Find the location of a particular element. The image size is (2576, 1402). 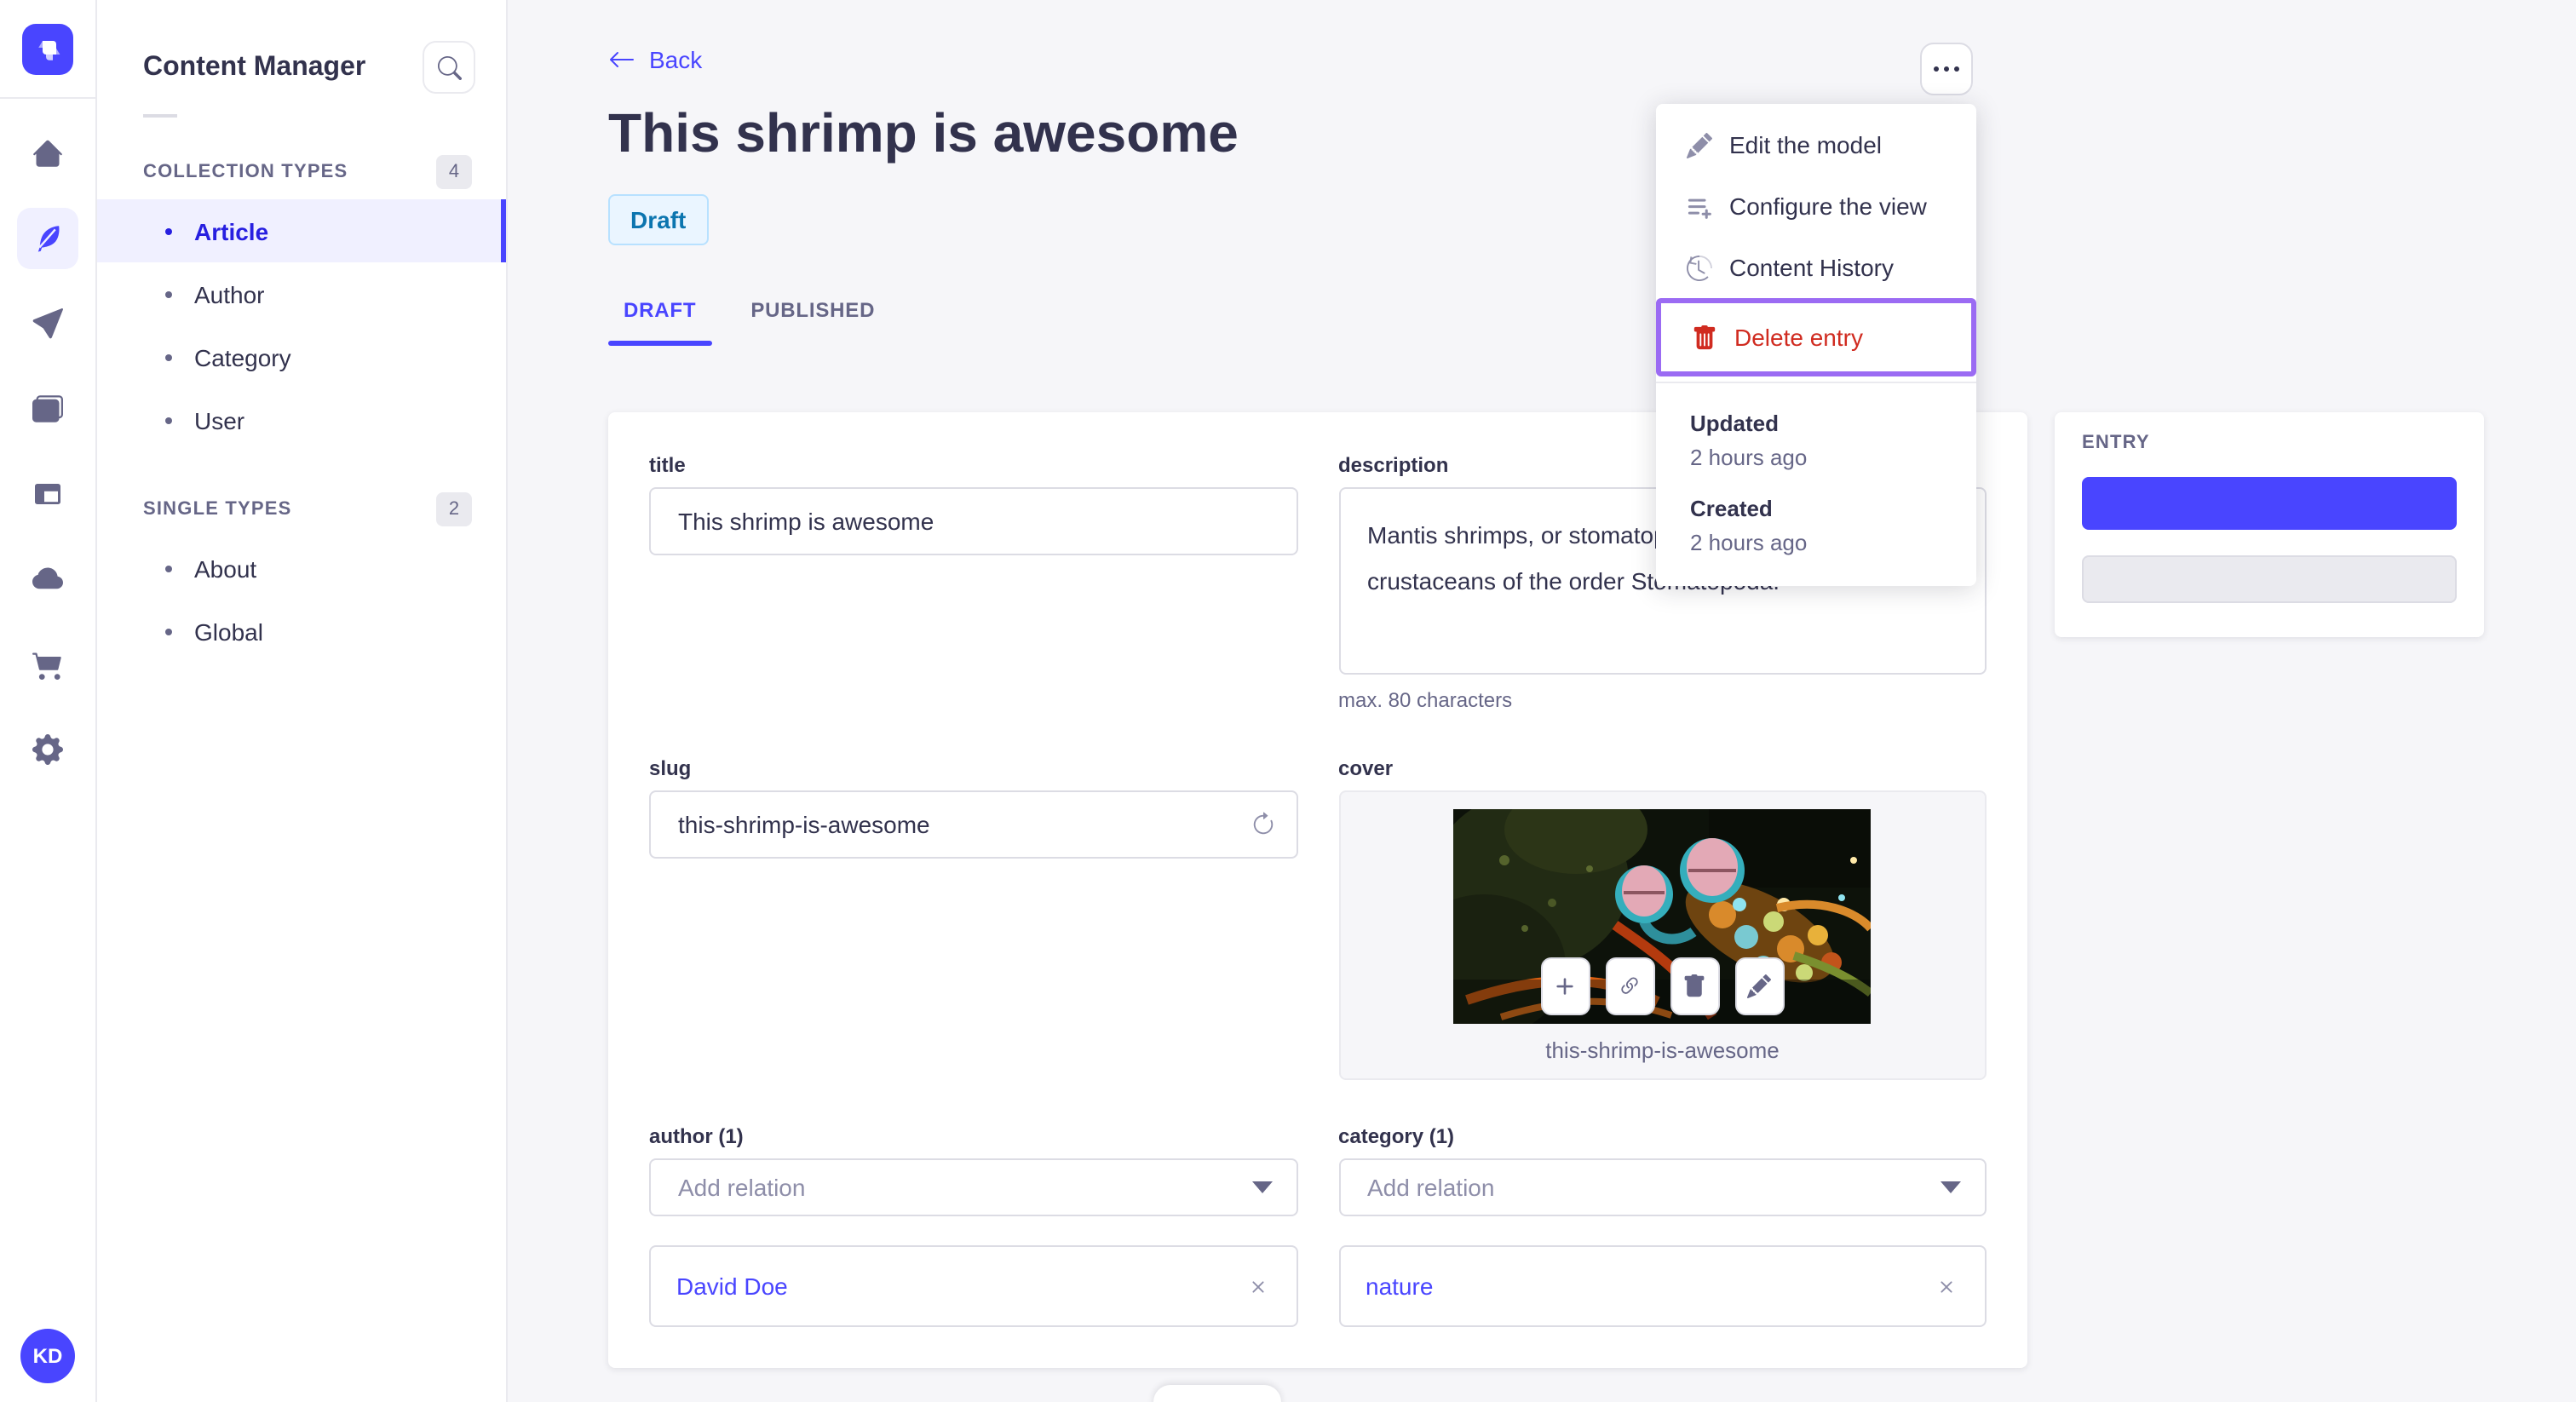

marketplace-cart-icon is located at coordinates (48, 664).